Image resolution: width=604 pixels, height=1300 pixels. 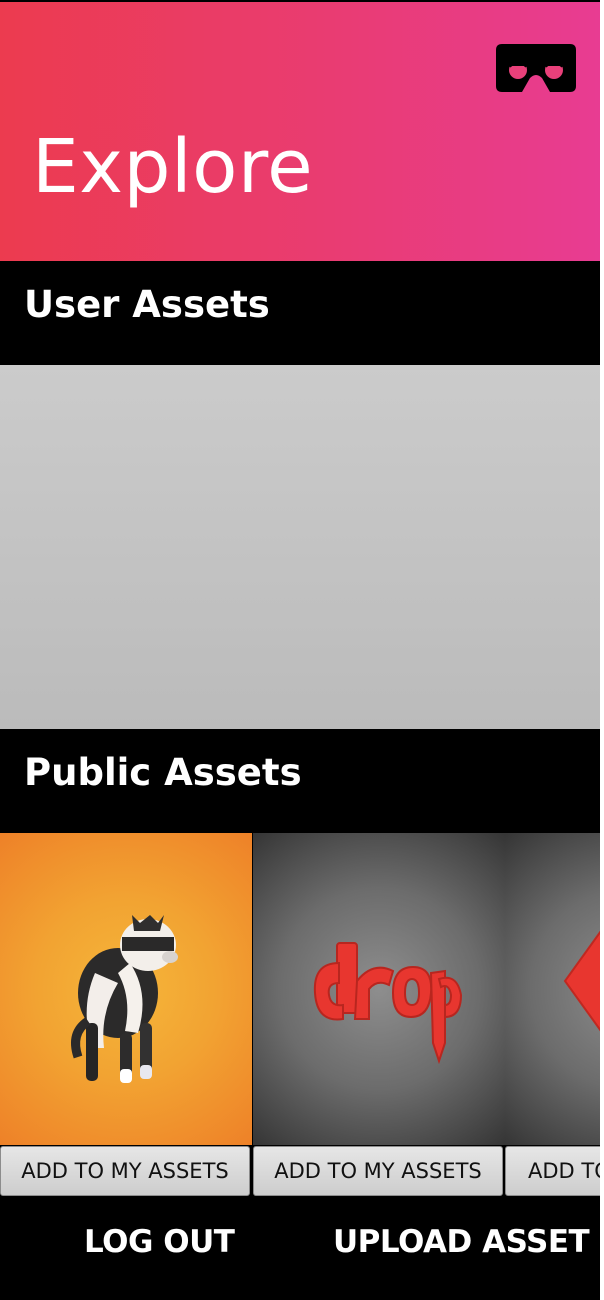 What do you see at coordinates (173, 167) in the screenshot?
I see `page-title: Explore` at bounding box center [173, 167].